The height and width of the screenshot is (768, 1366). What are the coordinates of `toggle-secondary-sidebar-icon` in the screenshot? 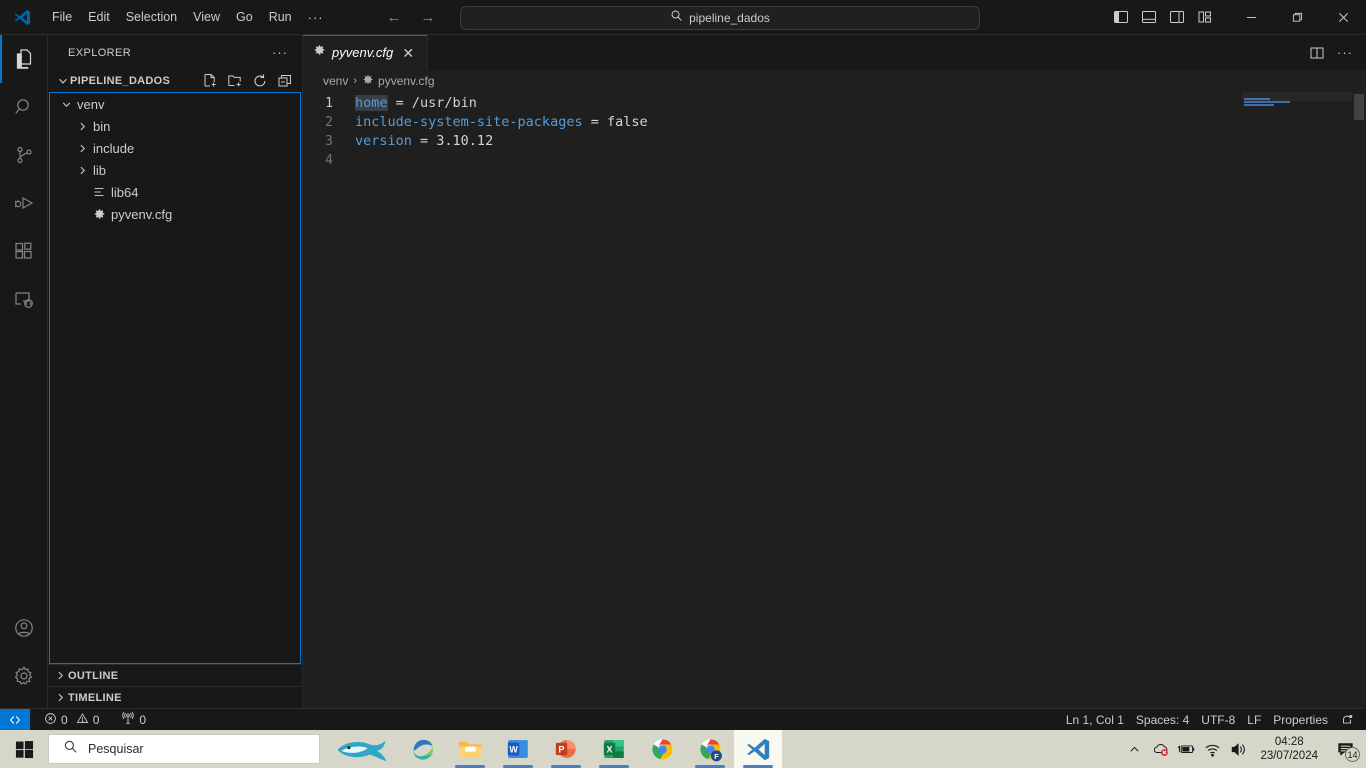 It's located at (1177, 17).